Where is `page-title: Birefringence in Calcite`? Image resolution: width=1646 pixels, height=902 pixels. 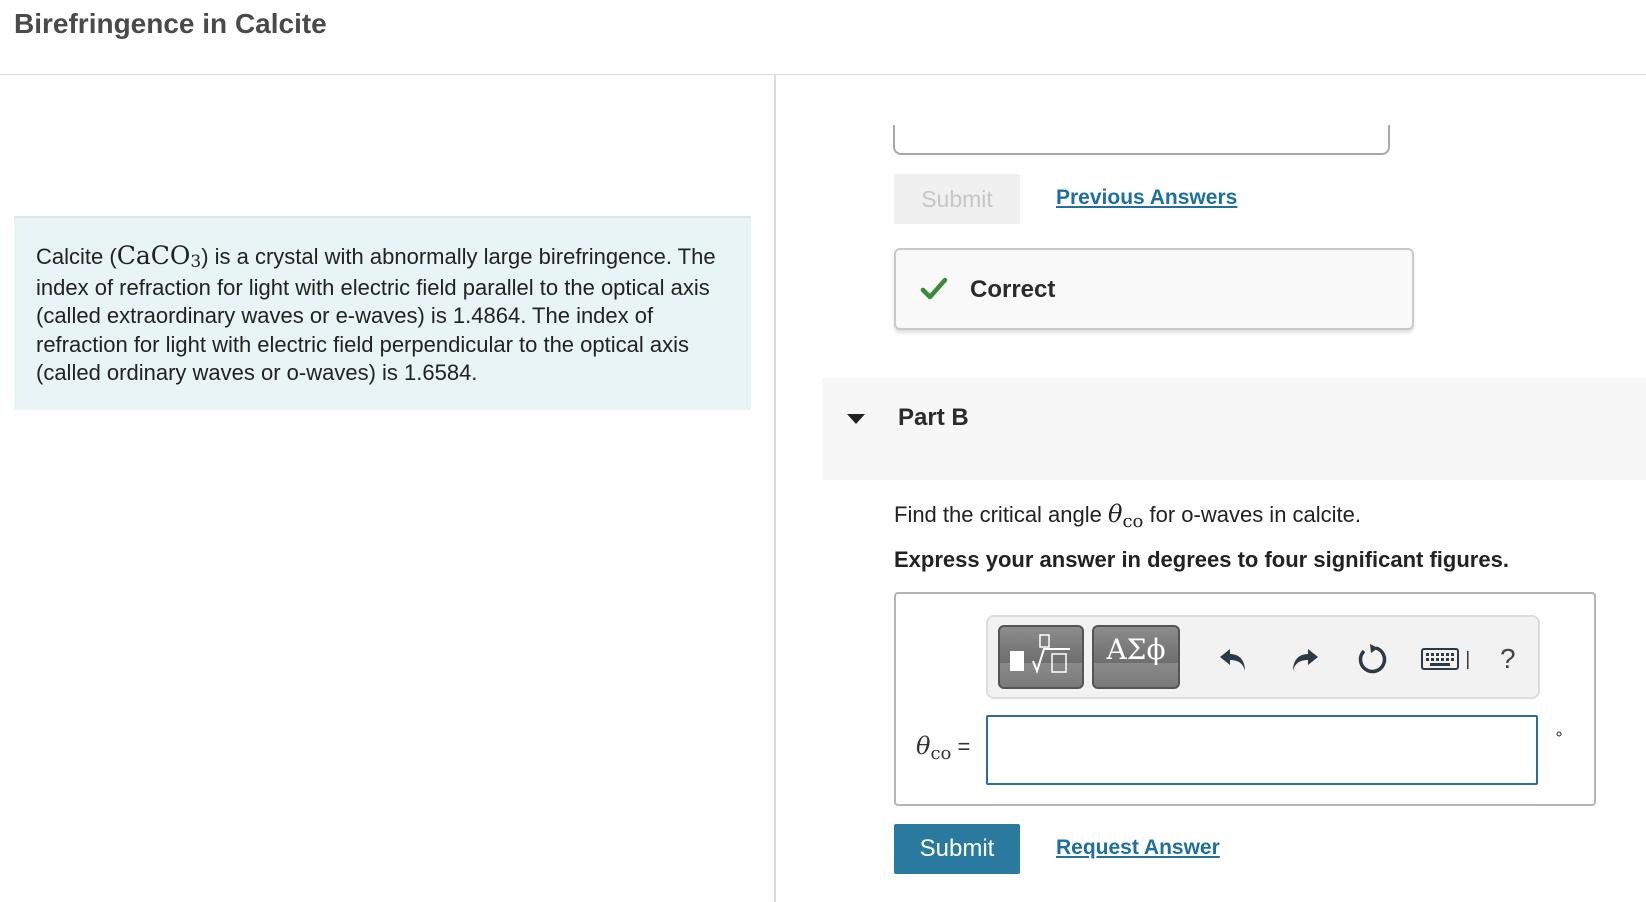 page-title: Birefringence in Calcite is located at coordinates (170, 23).